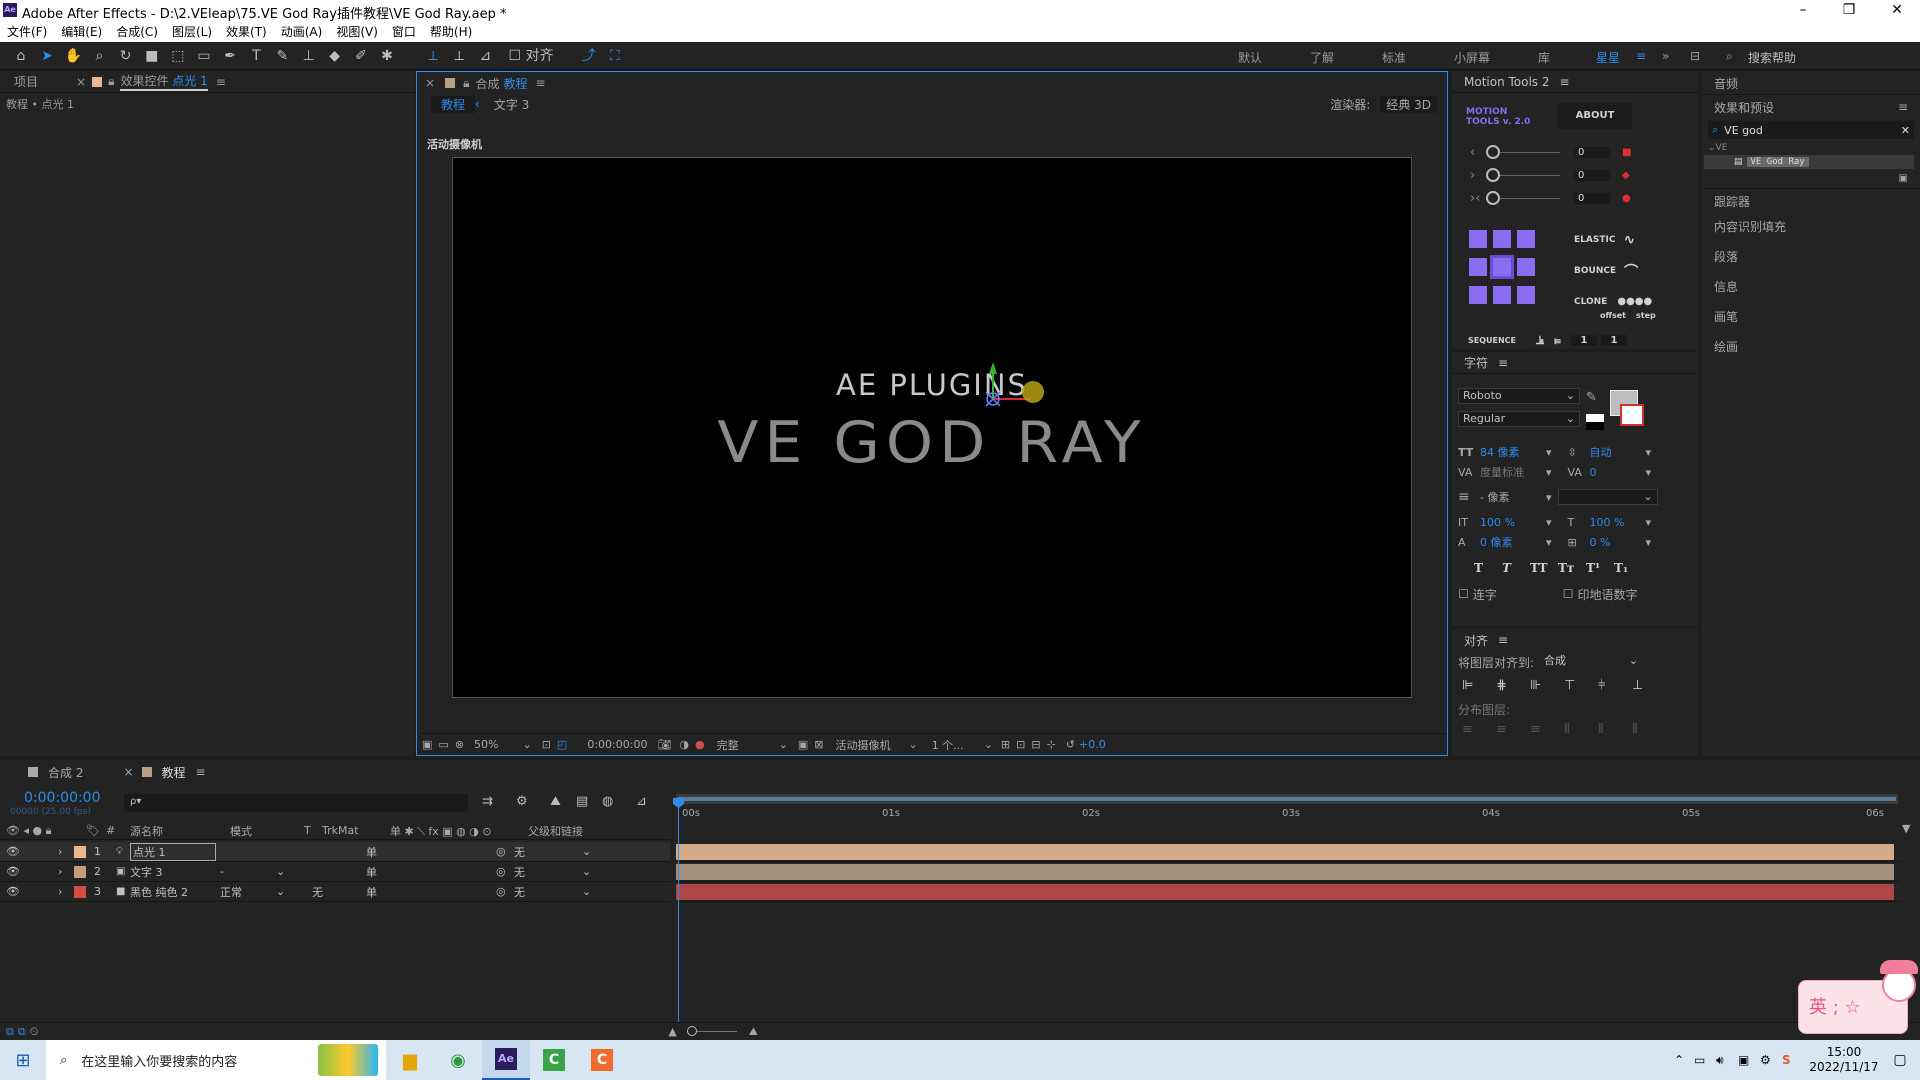  I want to click on roto-brush-tool-icon: ✐, so click(361, 56).